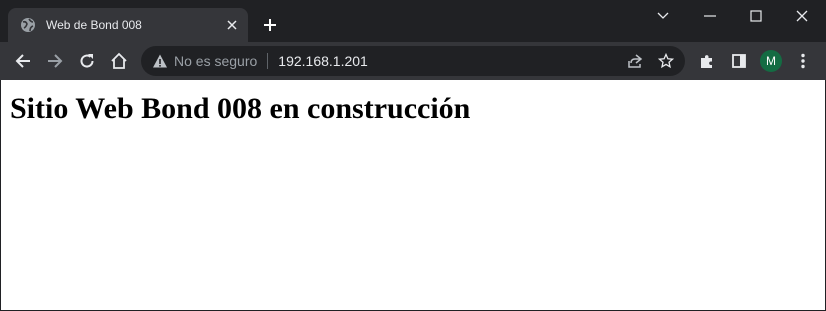 This screenshot has width=826, height=311. I want to click on address-bar: No es seguro 192.168.1.201, so click(413, 61).